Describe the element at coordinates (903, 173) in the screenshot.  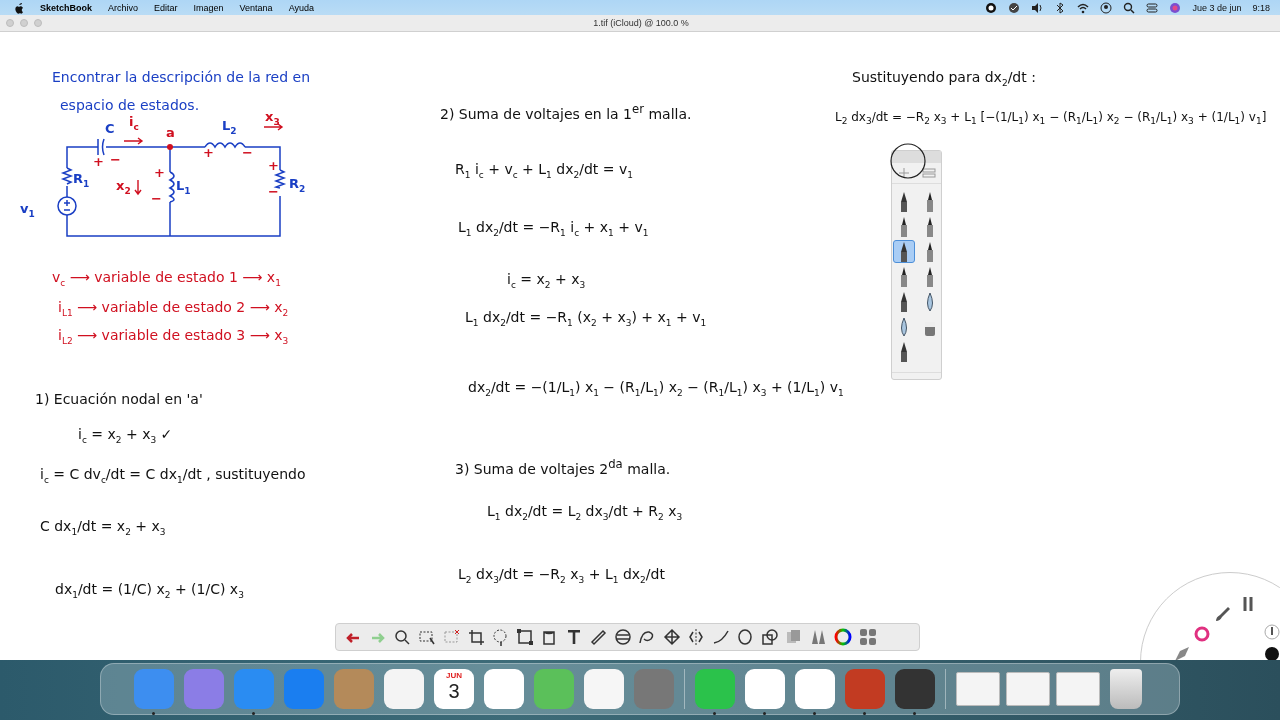
I see `plus-icon` at that location.